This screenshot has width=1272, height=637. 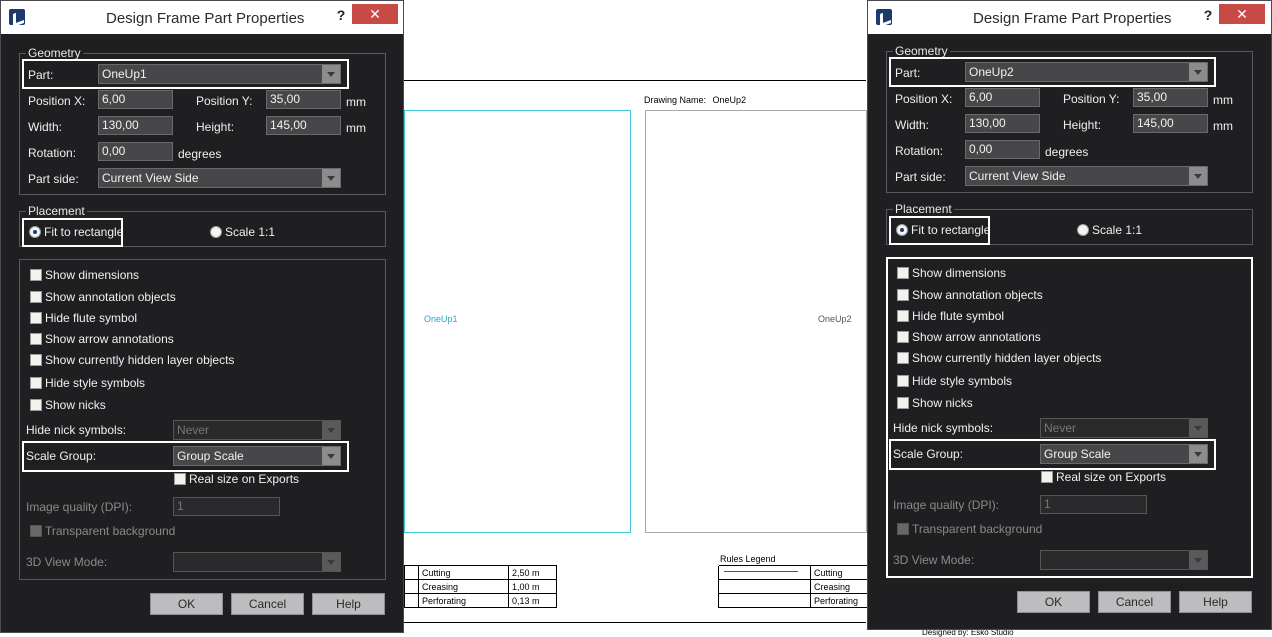 What do you see at coordinates (729, 100) in the screenshot?
I see `drawing-name-value: OneUp2` at bounding box center [729, 100].